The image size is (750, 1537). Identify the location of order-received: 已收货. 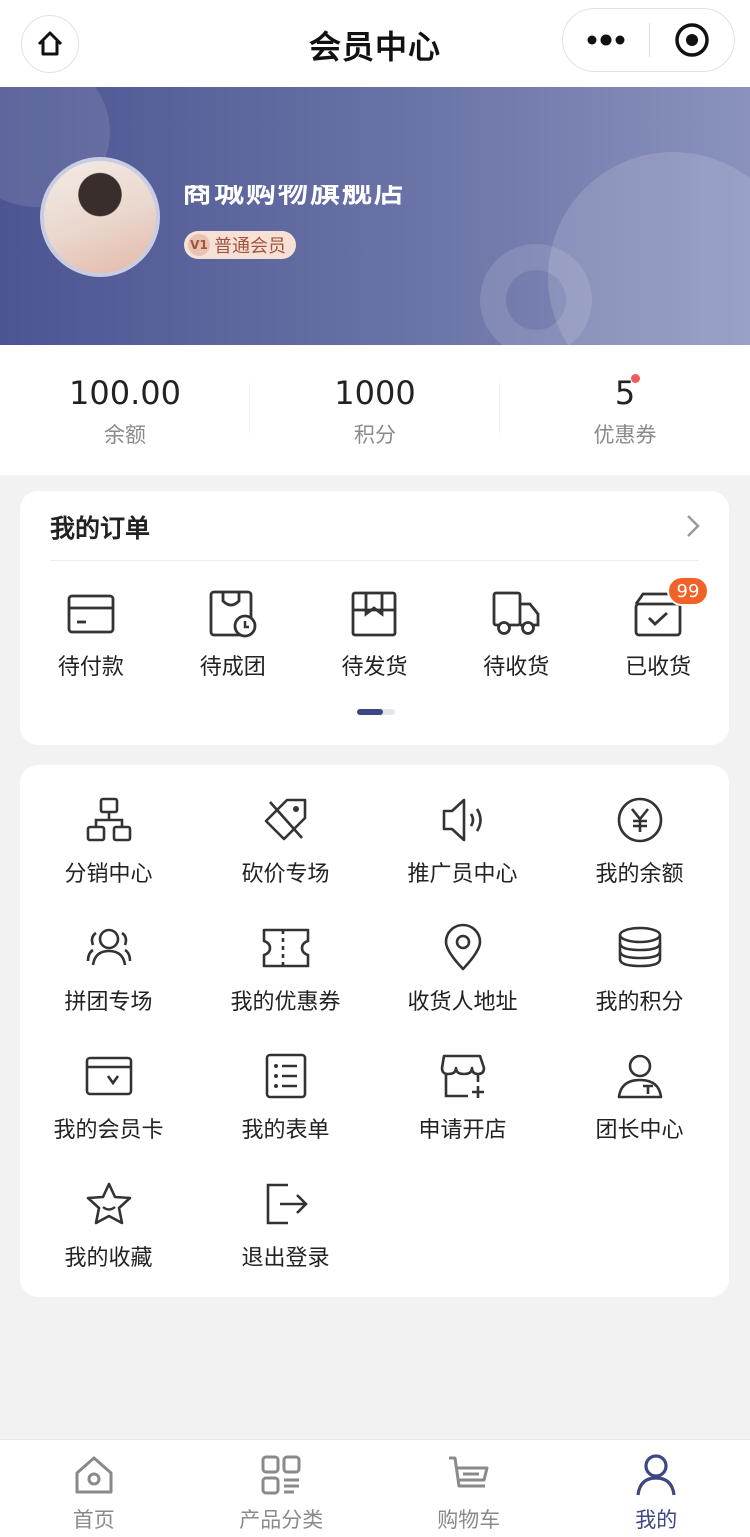
(658, 635).